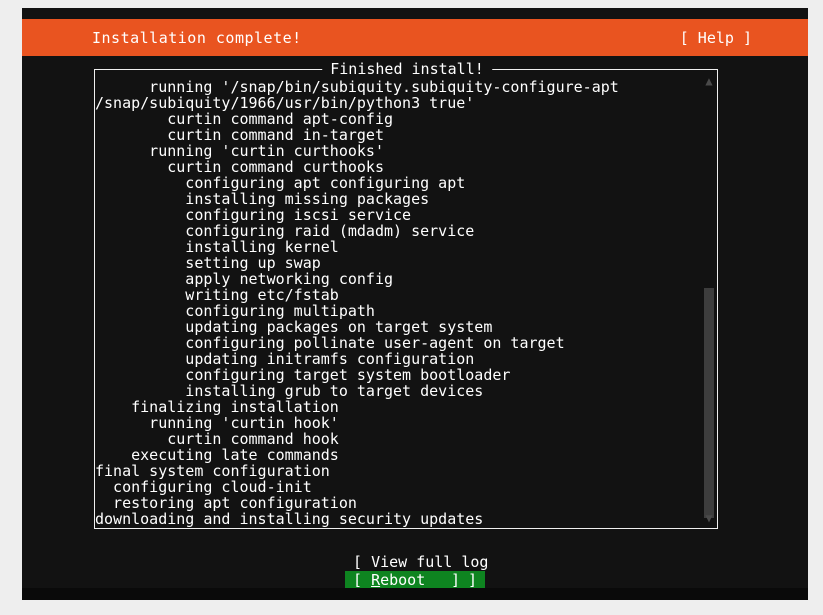 The height and width of the screenshot is (615, 823). What do you see at coordinates (235, 311) in the screenshot?
I see `log-line: configuring multipath` at bounding box center [235, 311].